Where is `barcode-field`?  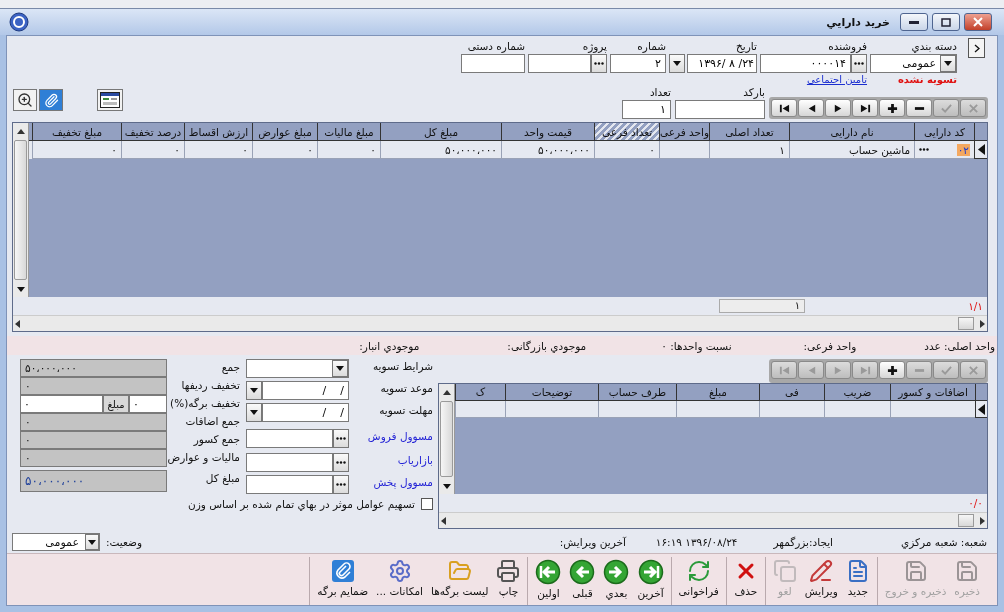
barcode-field is located at coordinates (720, 109).